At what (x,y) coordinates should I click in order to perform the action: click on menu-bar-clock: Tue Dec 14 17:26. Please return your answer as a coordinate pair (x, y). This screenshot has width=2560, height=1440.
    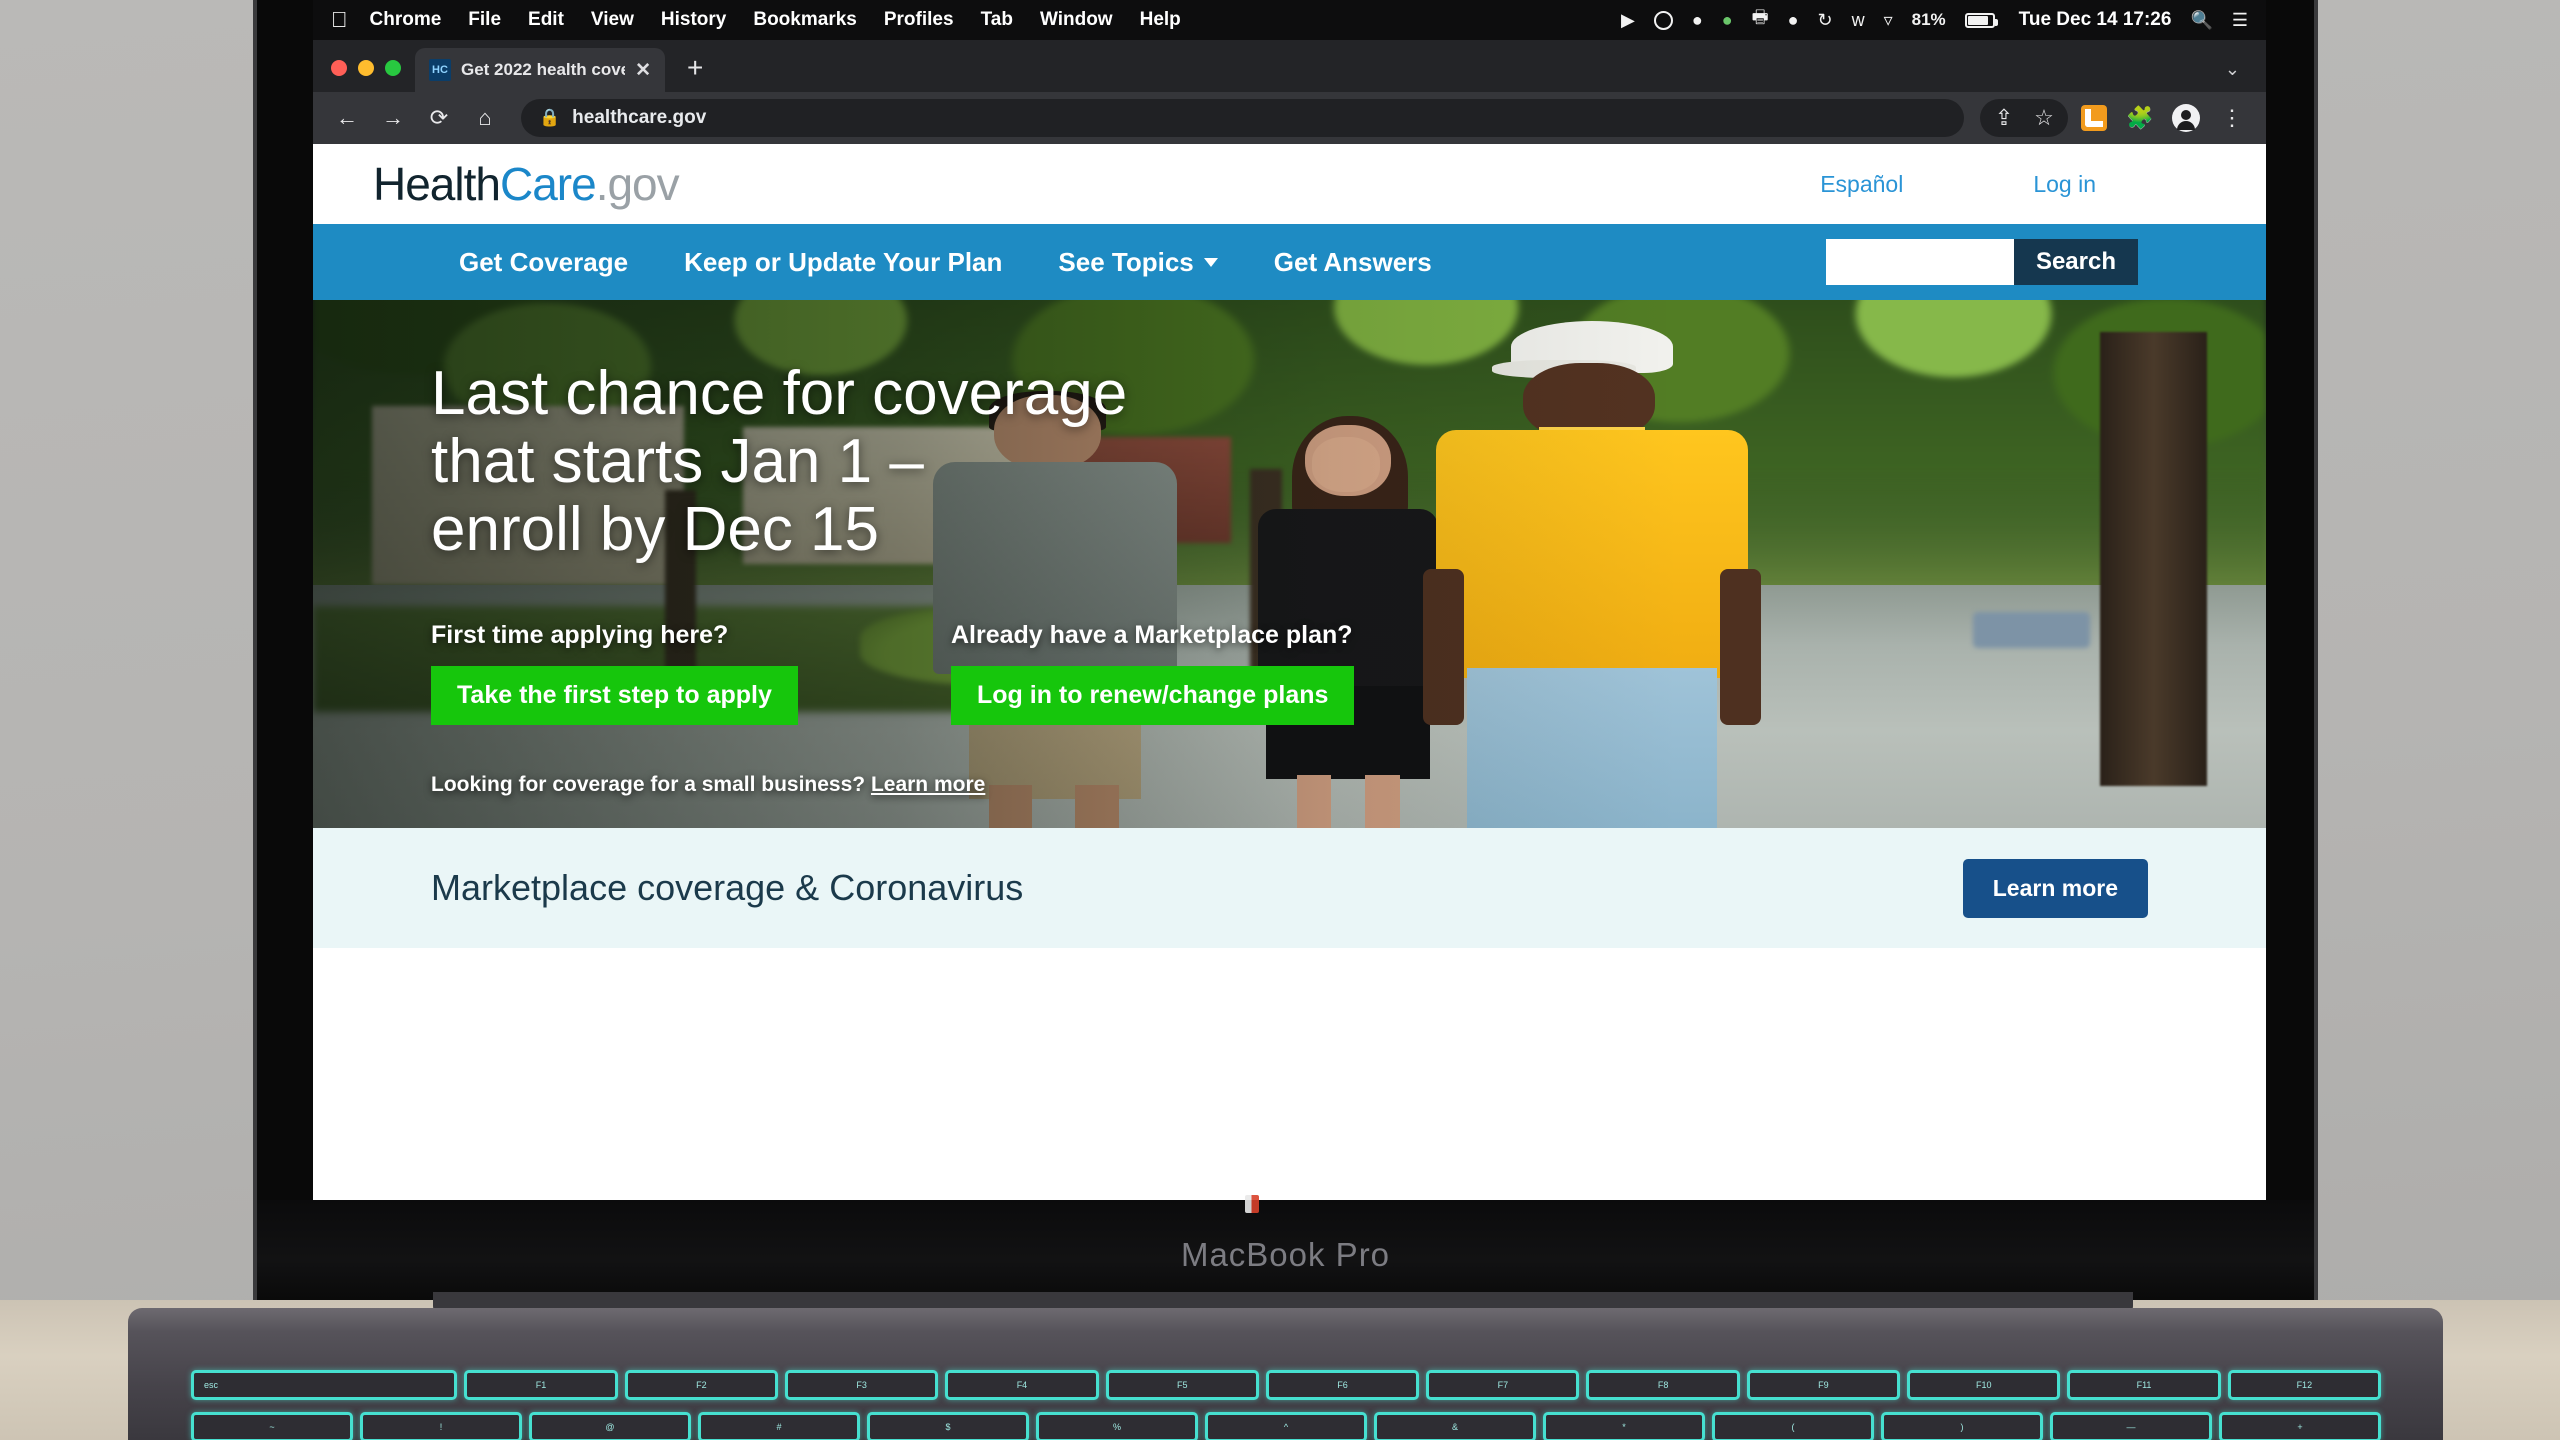
    Looking at the image, I should click on (2095, 20).